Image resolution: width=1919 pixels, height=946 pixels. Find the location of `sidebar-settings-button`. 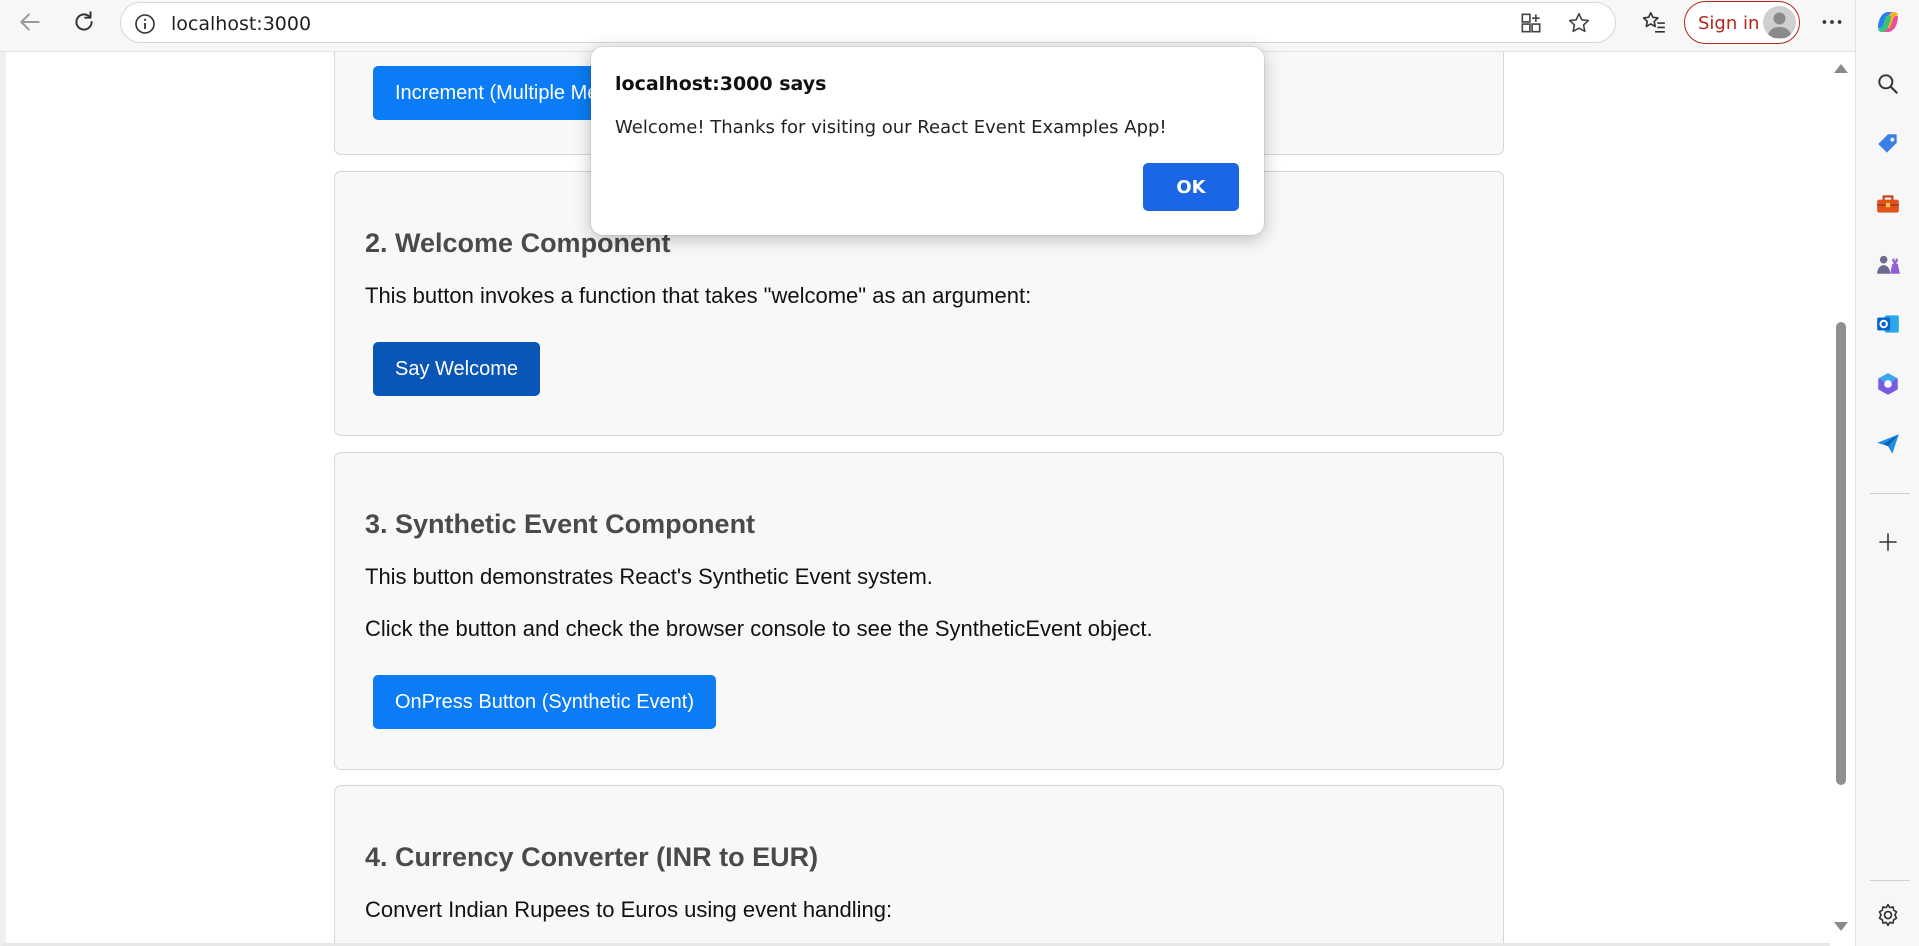

sidebar-settings-button is located at coordinates (1888, 915).